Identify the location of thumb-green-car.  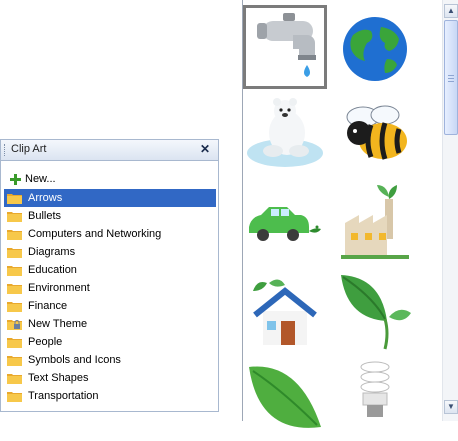
(285, 223).